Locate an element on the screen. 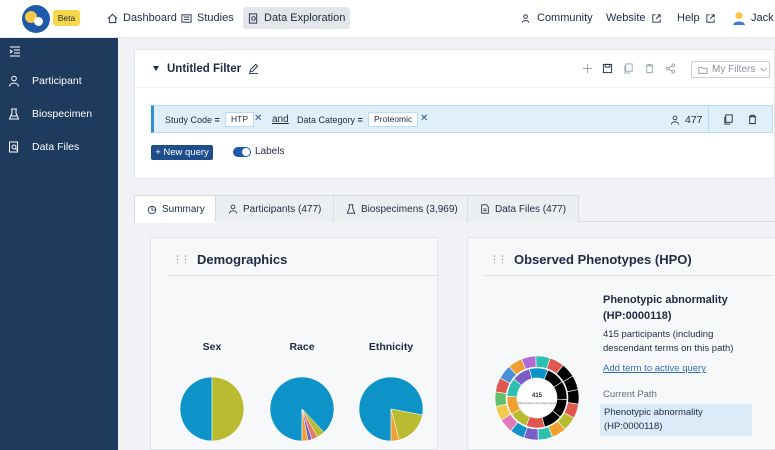  nav-help: Help is located at coordinates (696, 18).